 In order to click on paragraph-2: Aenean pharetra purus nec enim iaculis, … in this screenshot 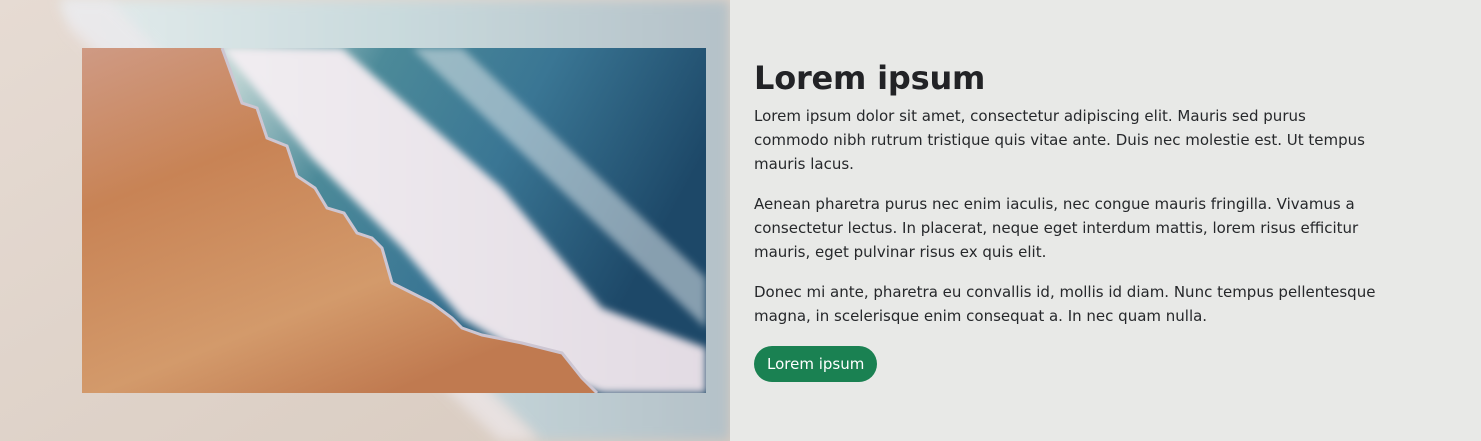, I will do `click(1056, 228)`.